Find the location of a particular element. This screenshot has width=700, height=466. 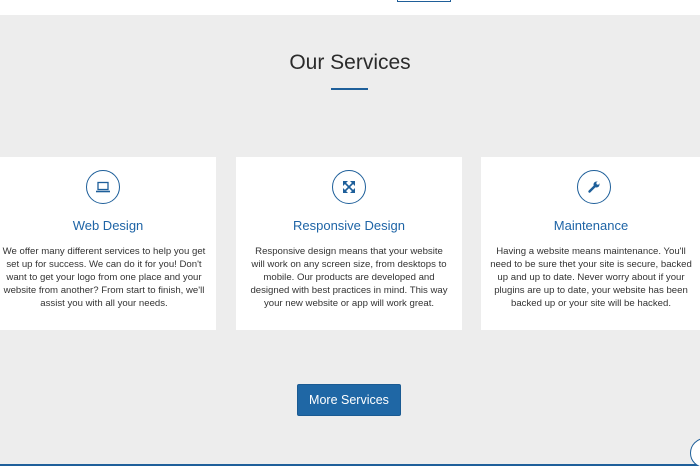

section-title: Our Services is located at coordinates (350, 62).